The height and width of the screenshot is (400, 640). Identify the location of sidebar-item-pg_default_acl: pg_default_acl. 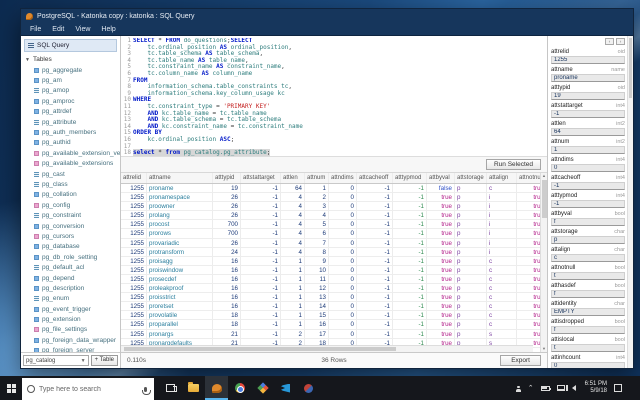
(77, 267).